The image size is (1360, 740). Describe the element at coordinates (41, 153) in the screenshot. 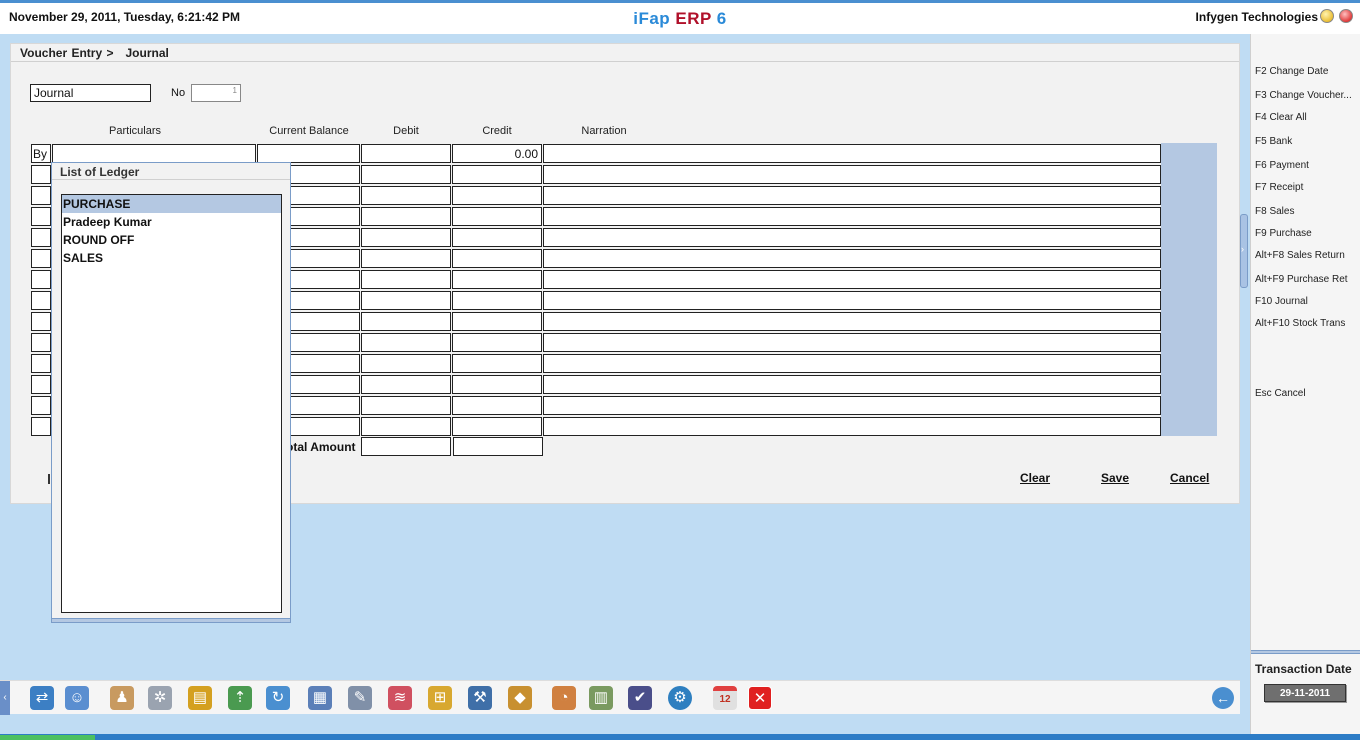

I see `journal-cell-prefix: By` at that location.